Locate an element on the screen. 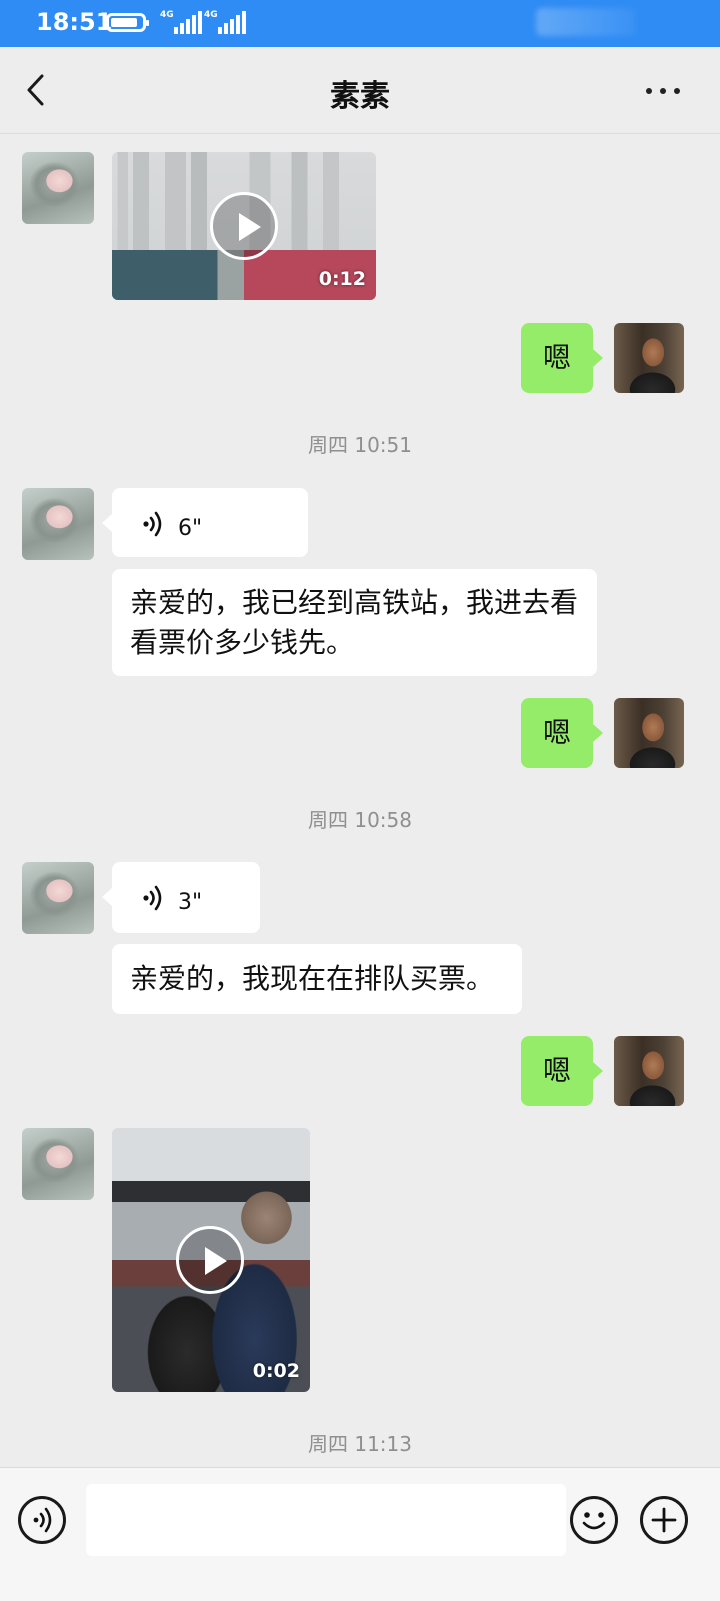 The width and height of the screenshot is (720, 1601). chat-title: 素素 is located at coordinates (360, 96).